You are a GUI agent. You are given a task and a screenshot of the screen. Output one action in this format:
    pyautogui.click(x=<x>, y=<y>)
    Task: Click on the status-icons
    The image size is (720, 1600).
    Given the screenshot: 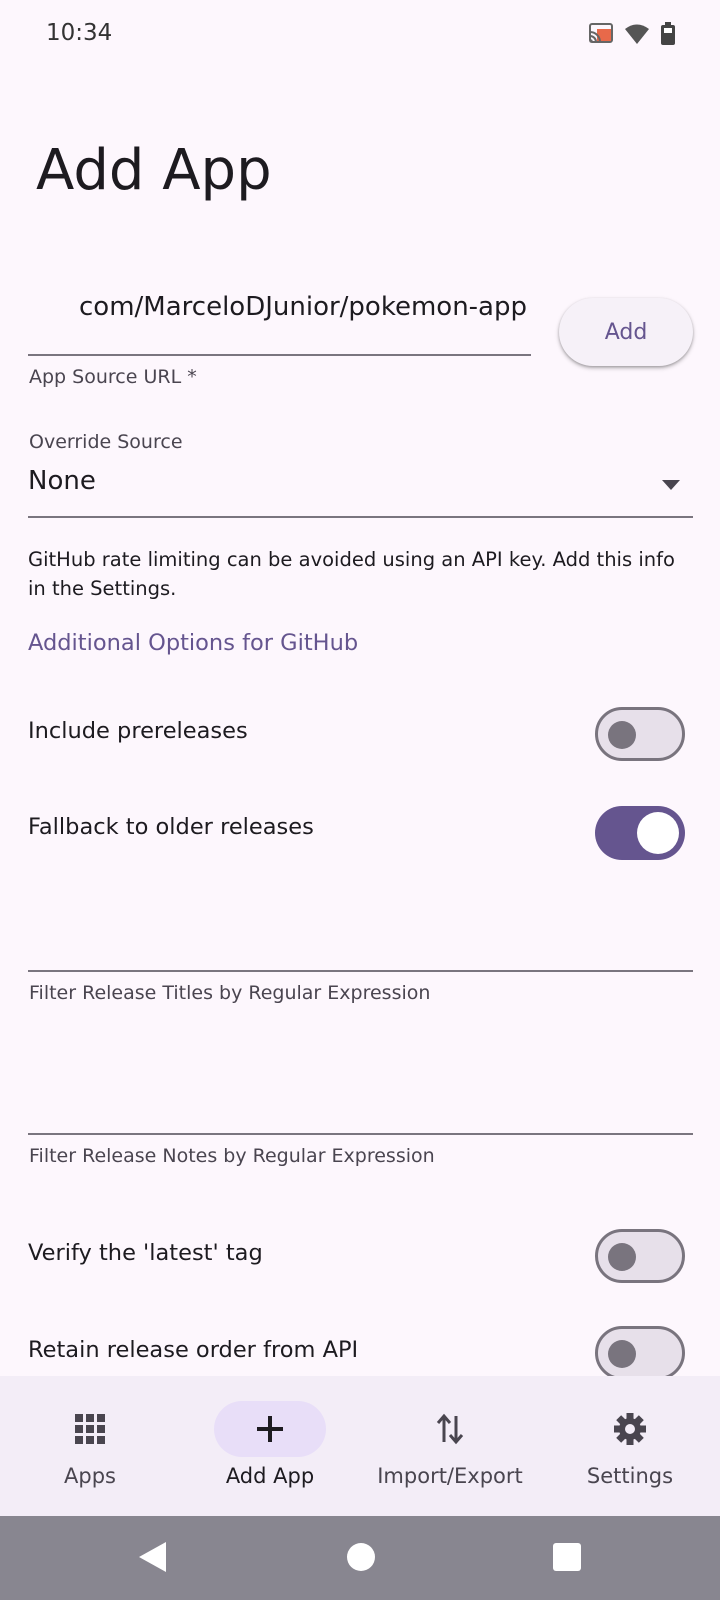 What is the action you would take?
    pyautogui.click(x=632, y=36)
    